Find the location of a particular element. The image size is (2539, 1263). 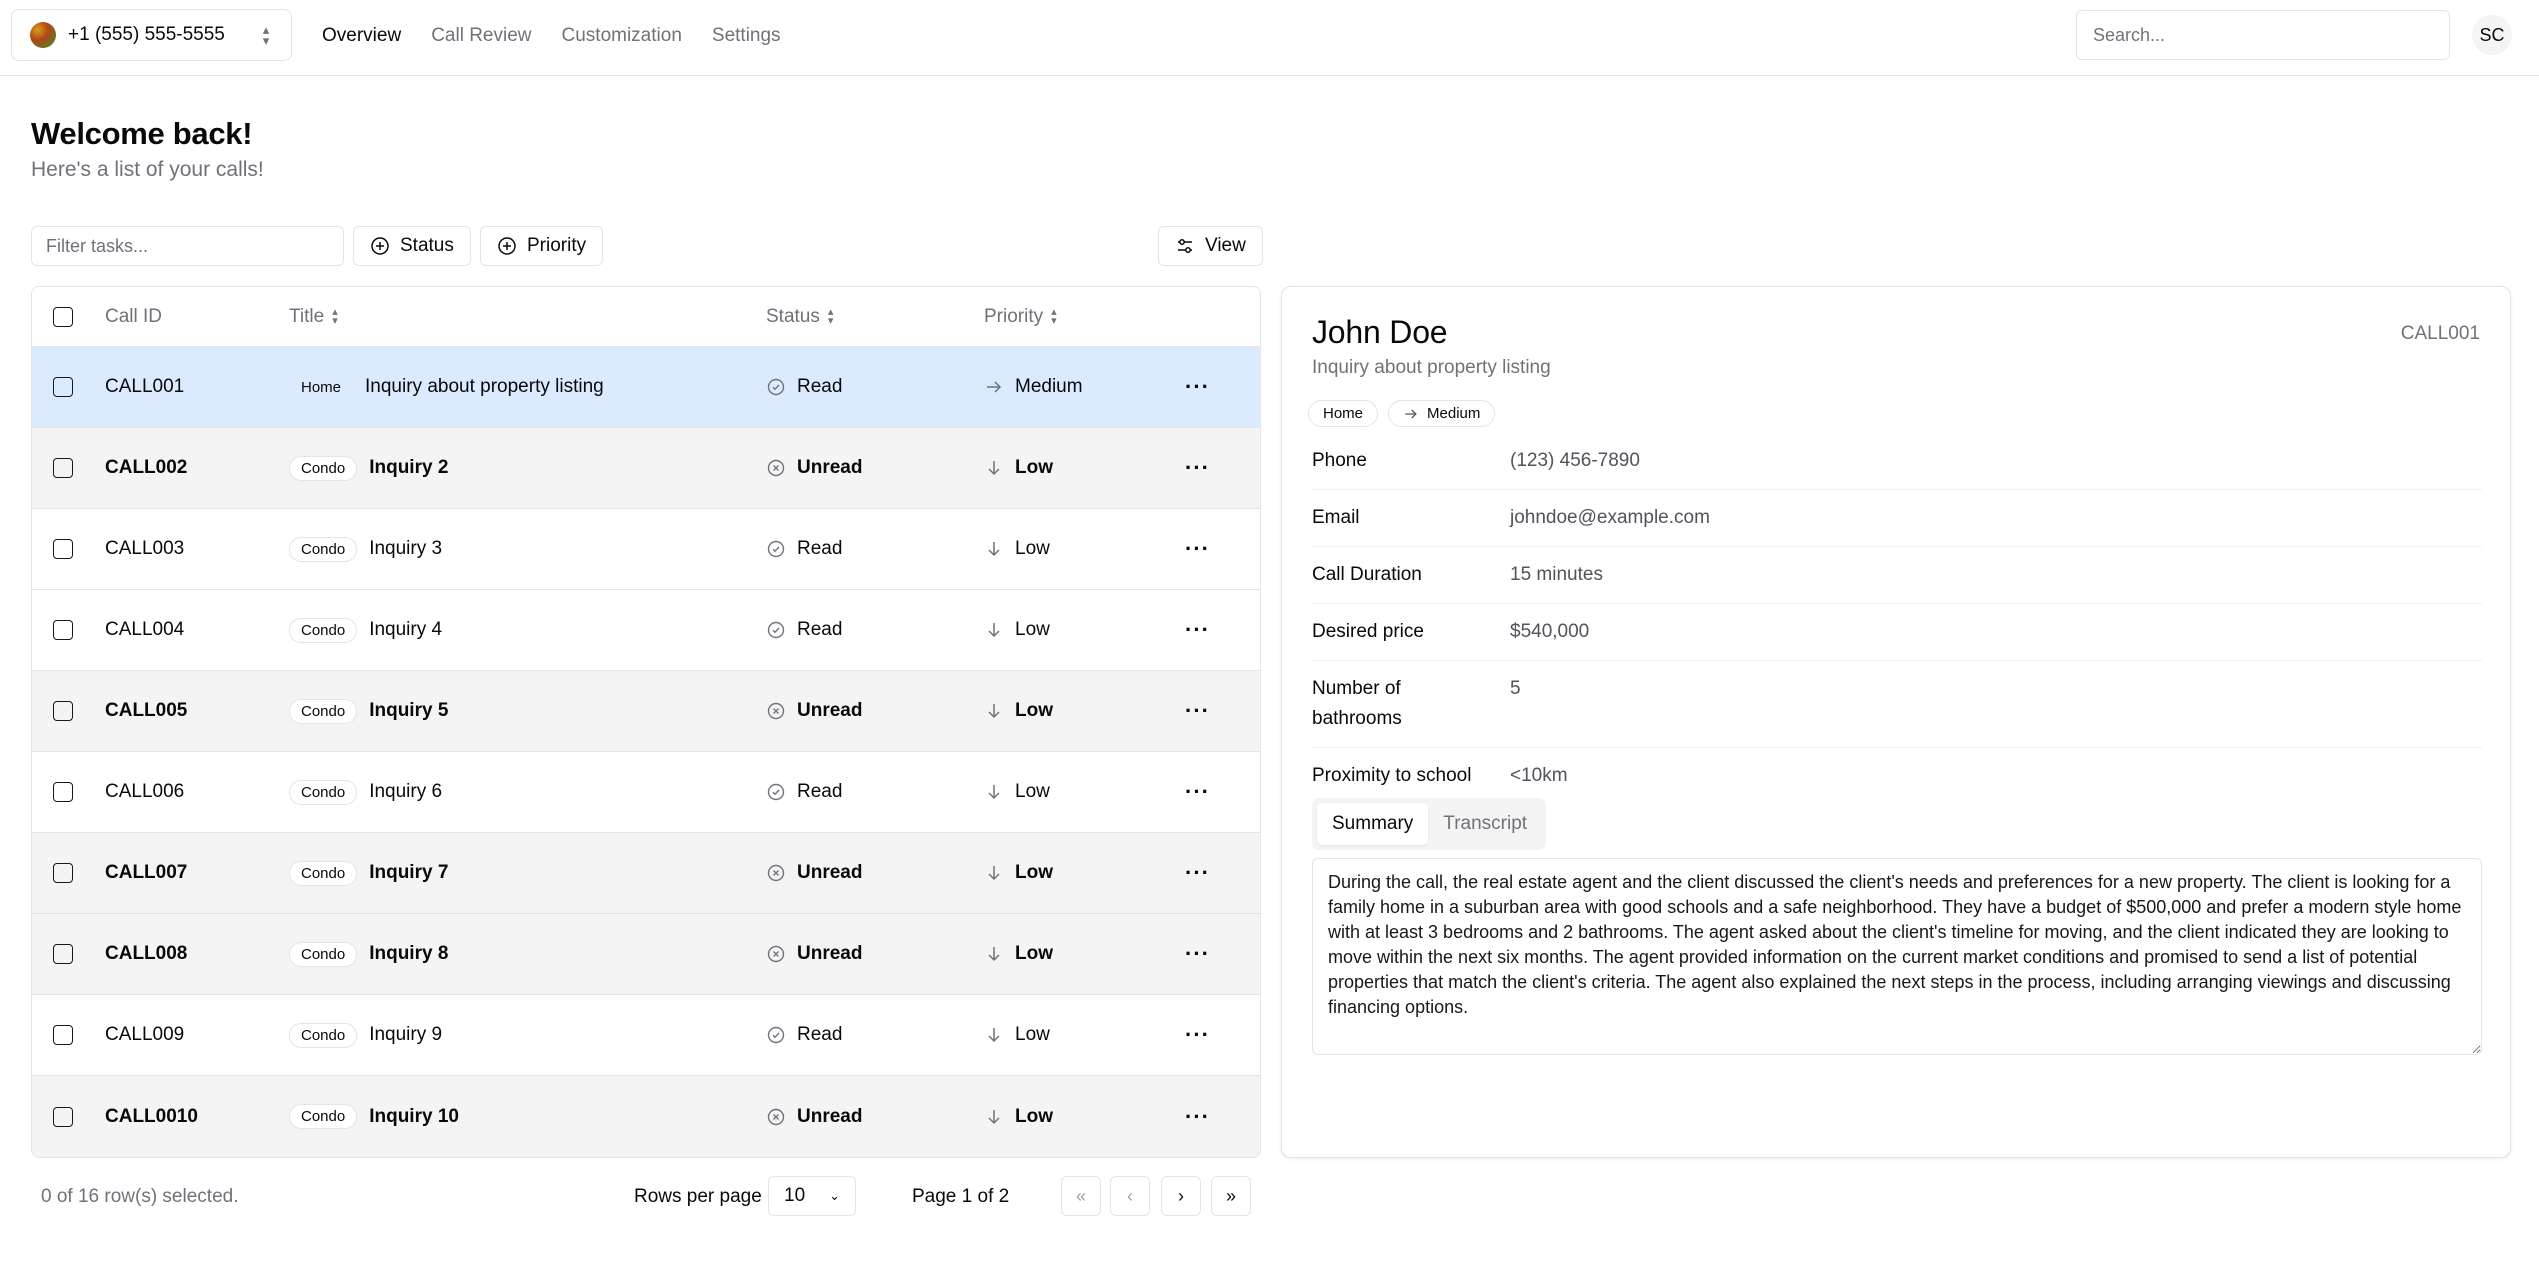

nav-customization: Customization is located at coordinates (622, 36).